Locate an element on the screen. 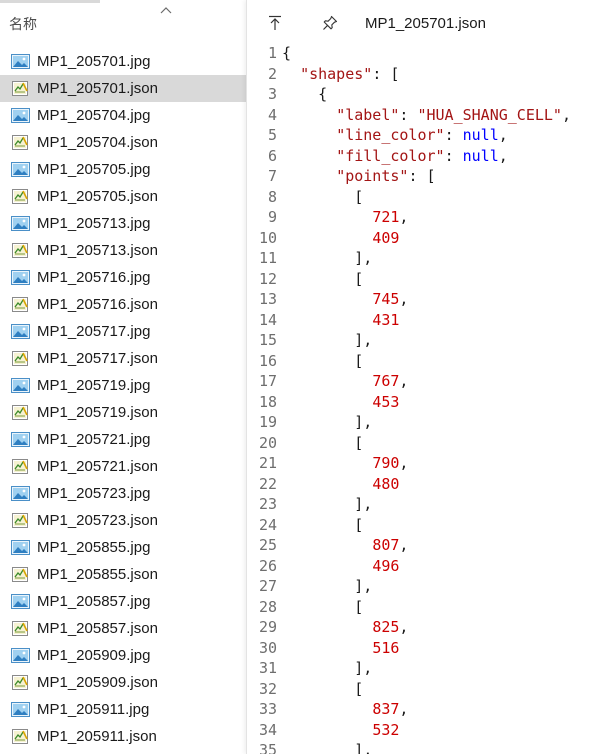 This screenshot has height=754, width=596. file-list-item: MP1_205716.jpg is located at coordinates (123, 277).